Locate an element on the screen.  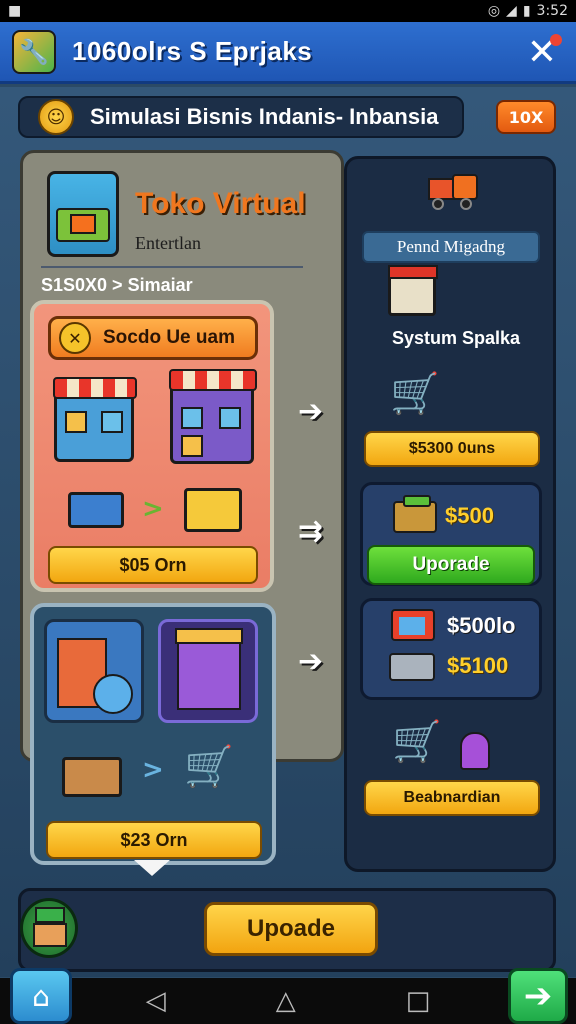
small-store-icon is located at coordinates (95, 419).